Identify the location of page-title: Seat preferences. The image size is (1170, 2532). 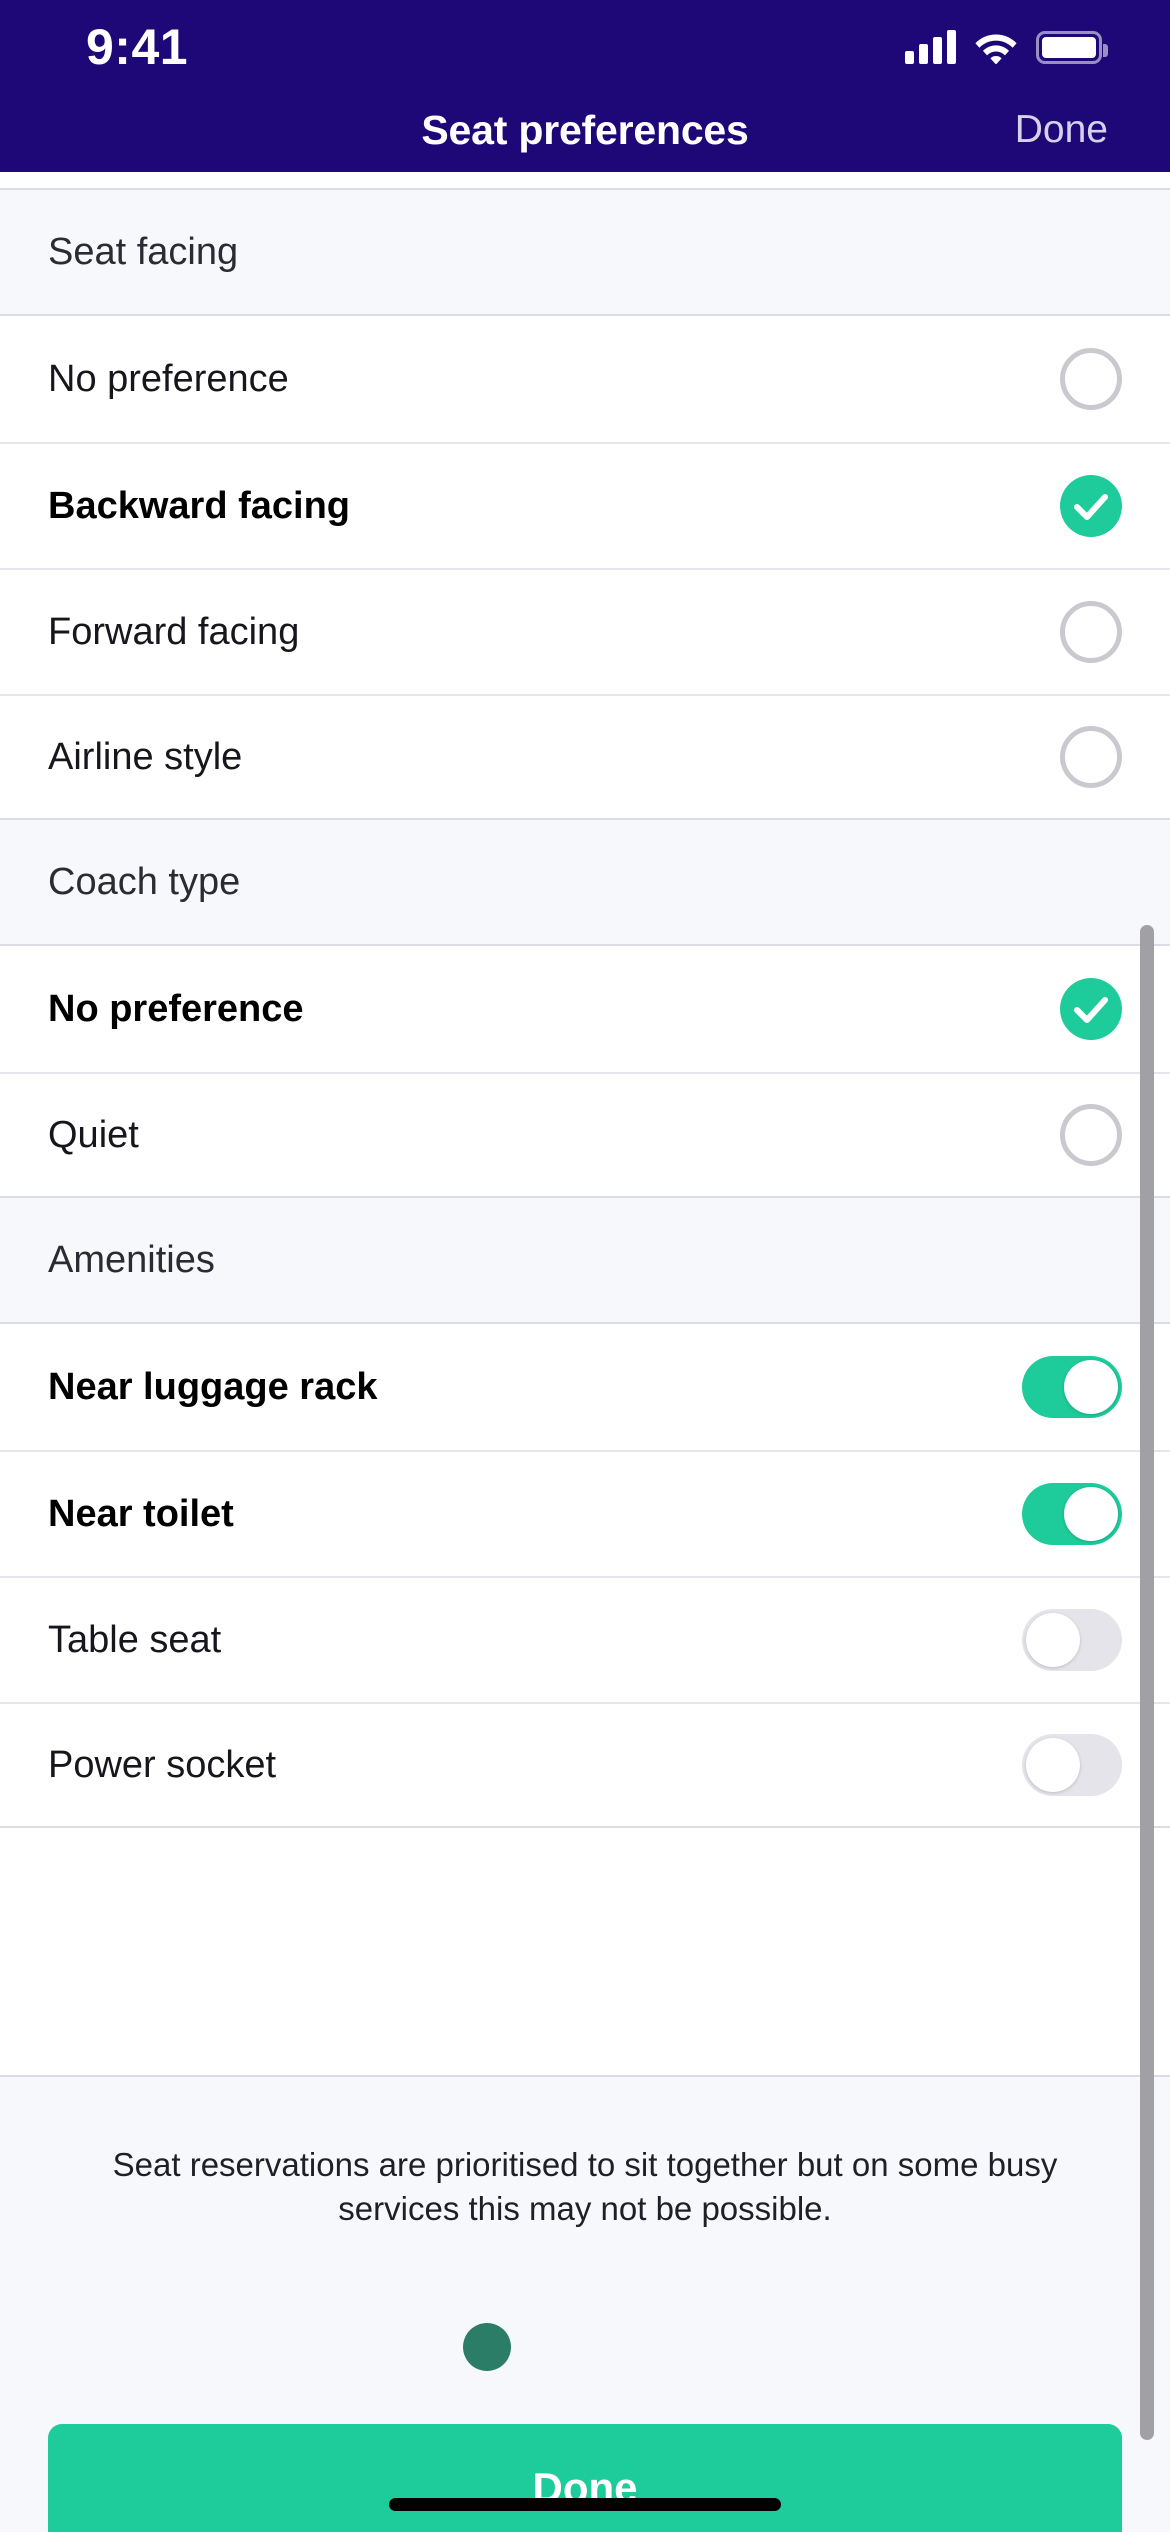
(585, 129).